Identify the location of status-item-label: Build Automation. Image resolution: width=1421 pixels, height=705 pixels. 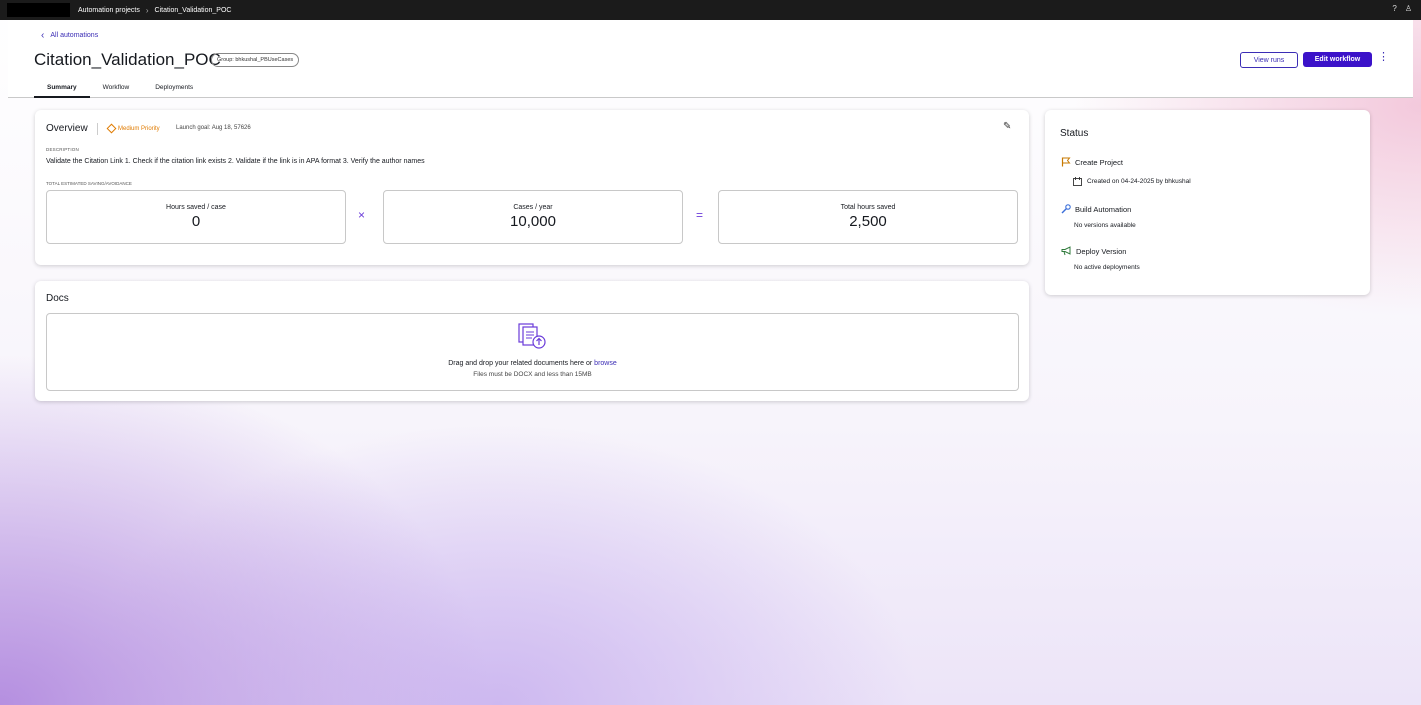
(1103, 209).